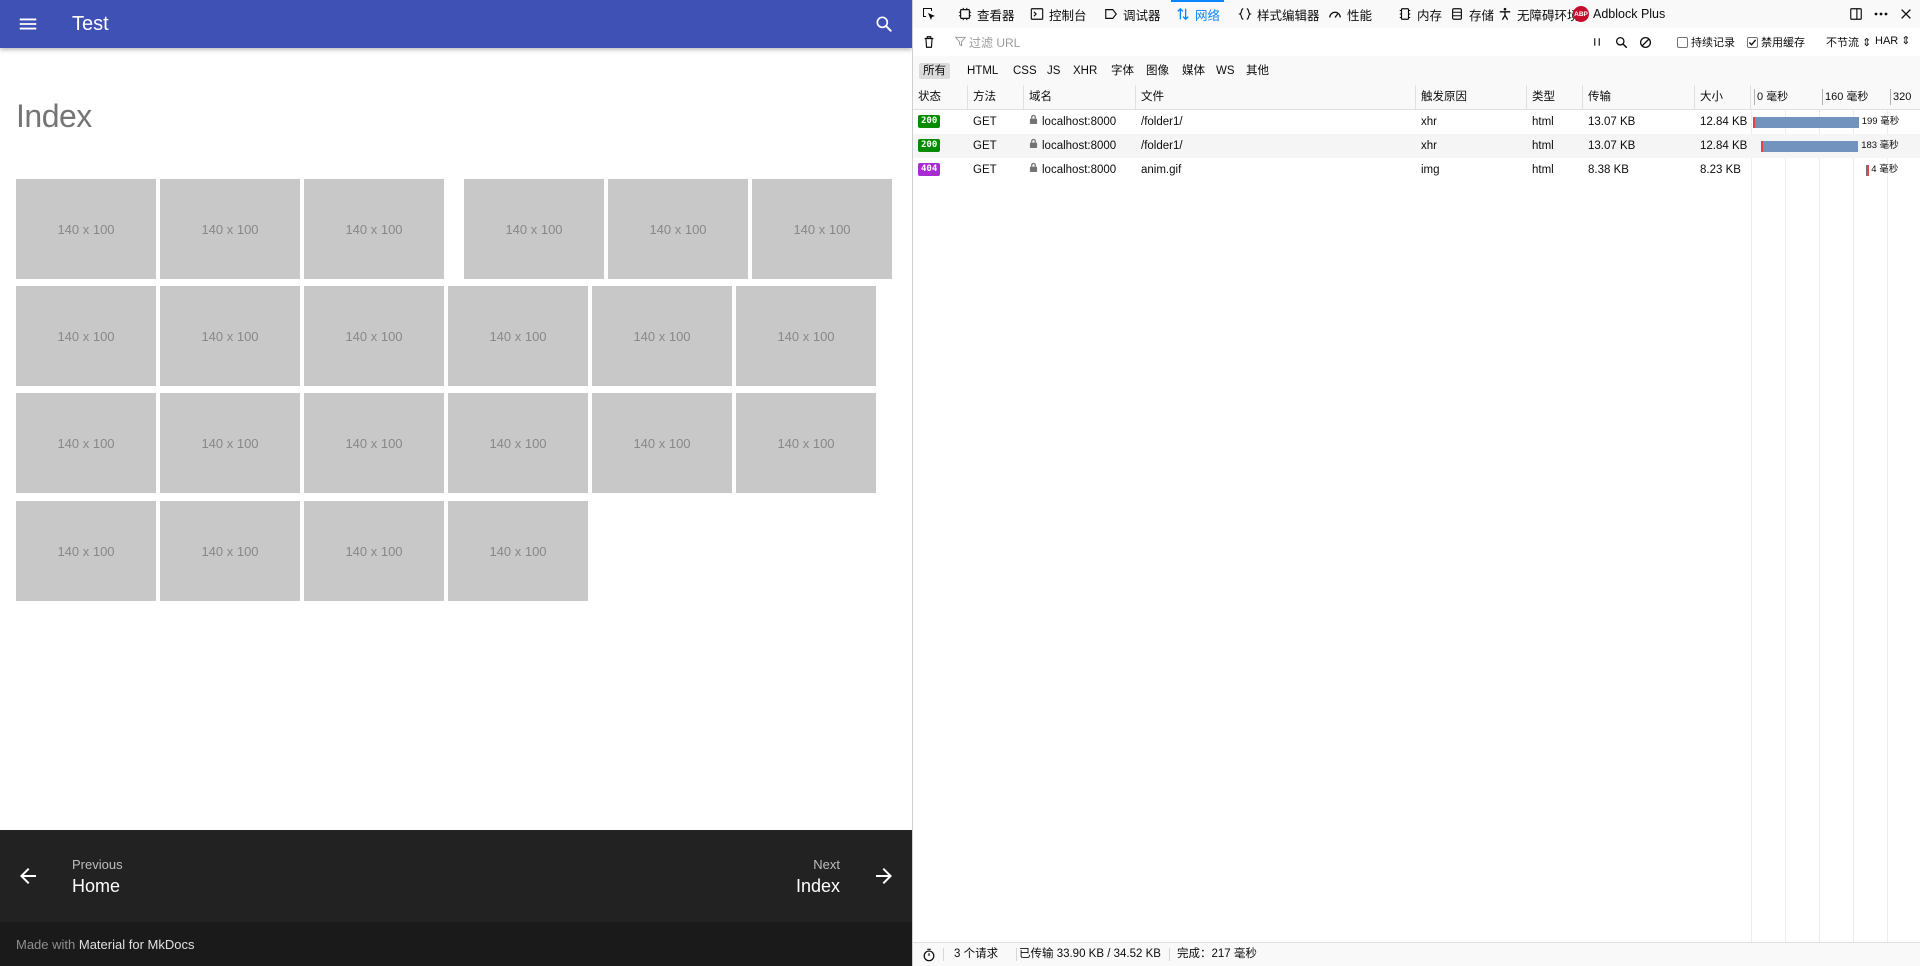  Describe the element at coordinates (929, 146) in the screenshot. I see `status-badge: 200` at that location.